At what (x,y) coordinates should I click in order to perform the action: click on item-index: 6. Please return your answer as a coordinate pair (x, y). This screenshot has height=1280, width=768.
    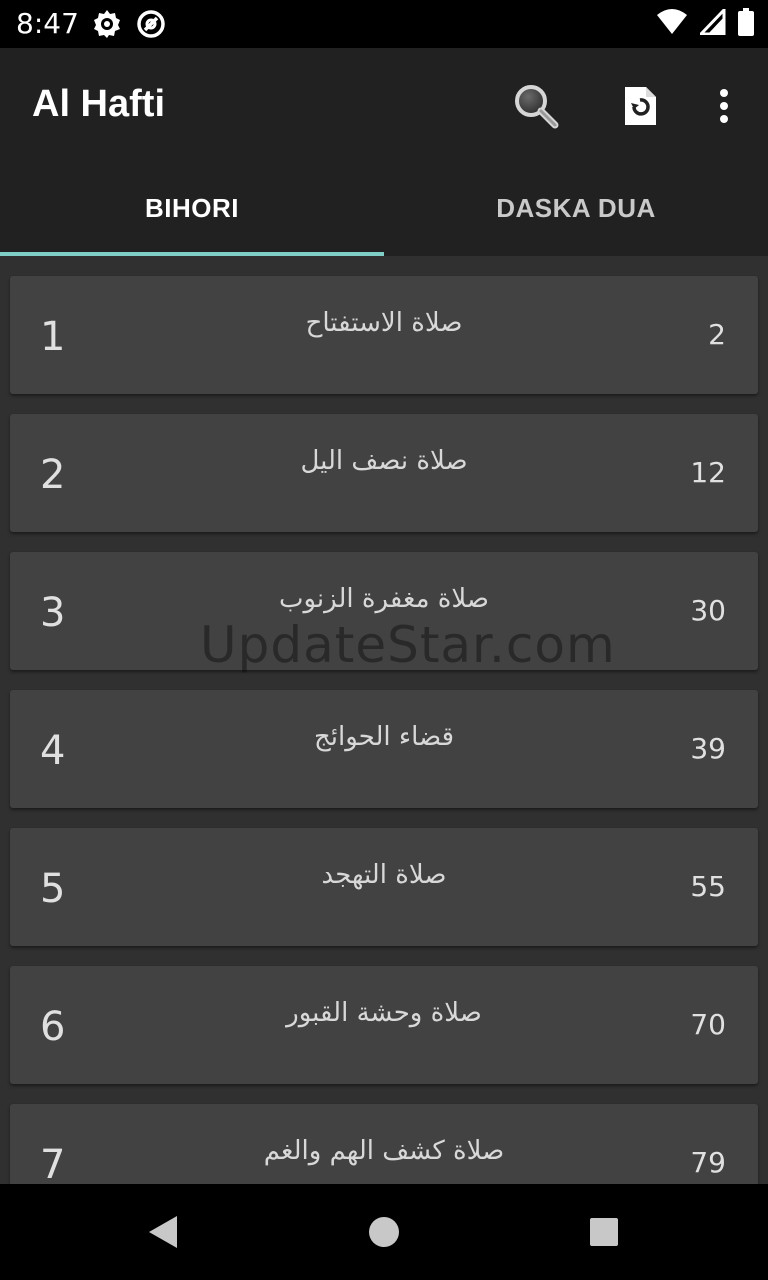
    Looking at the image, I should click on (53, 1027).